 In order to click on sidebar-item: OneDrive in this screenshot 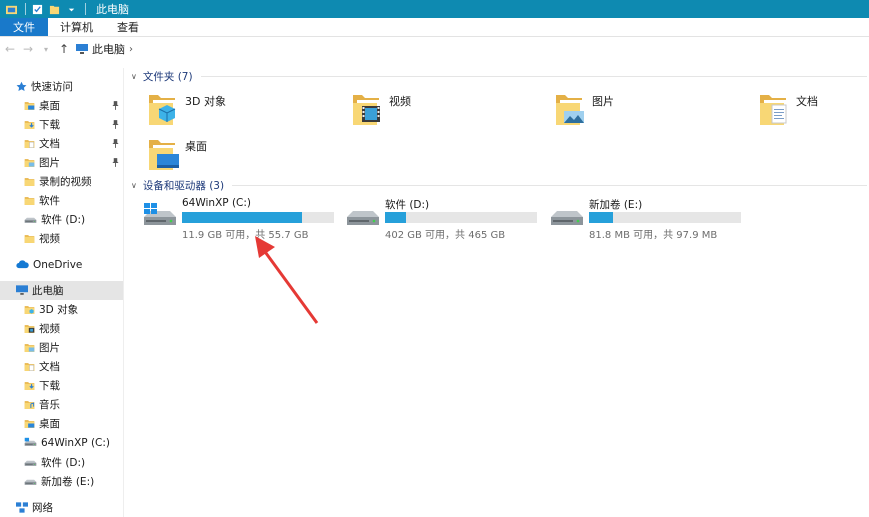, I will do `click(61, 264)`.